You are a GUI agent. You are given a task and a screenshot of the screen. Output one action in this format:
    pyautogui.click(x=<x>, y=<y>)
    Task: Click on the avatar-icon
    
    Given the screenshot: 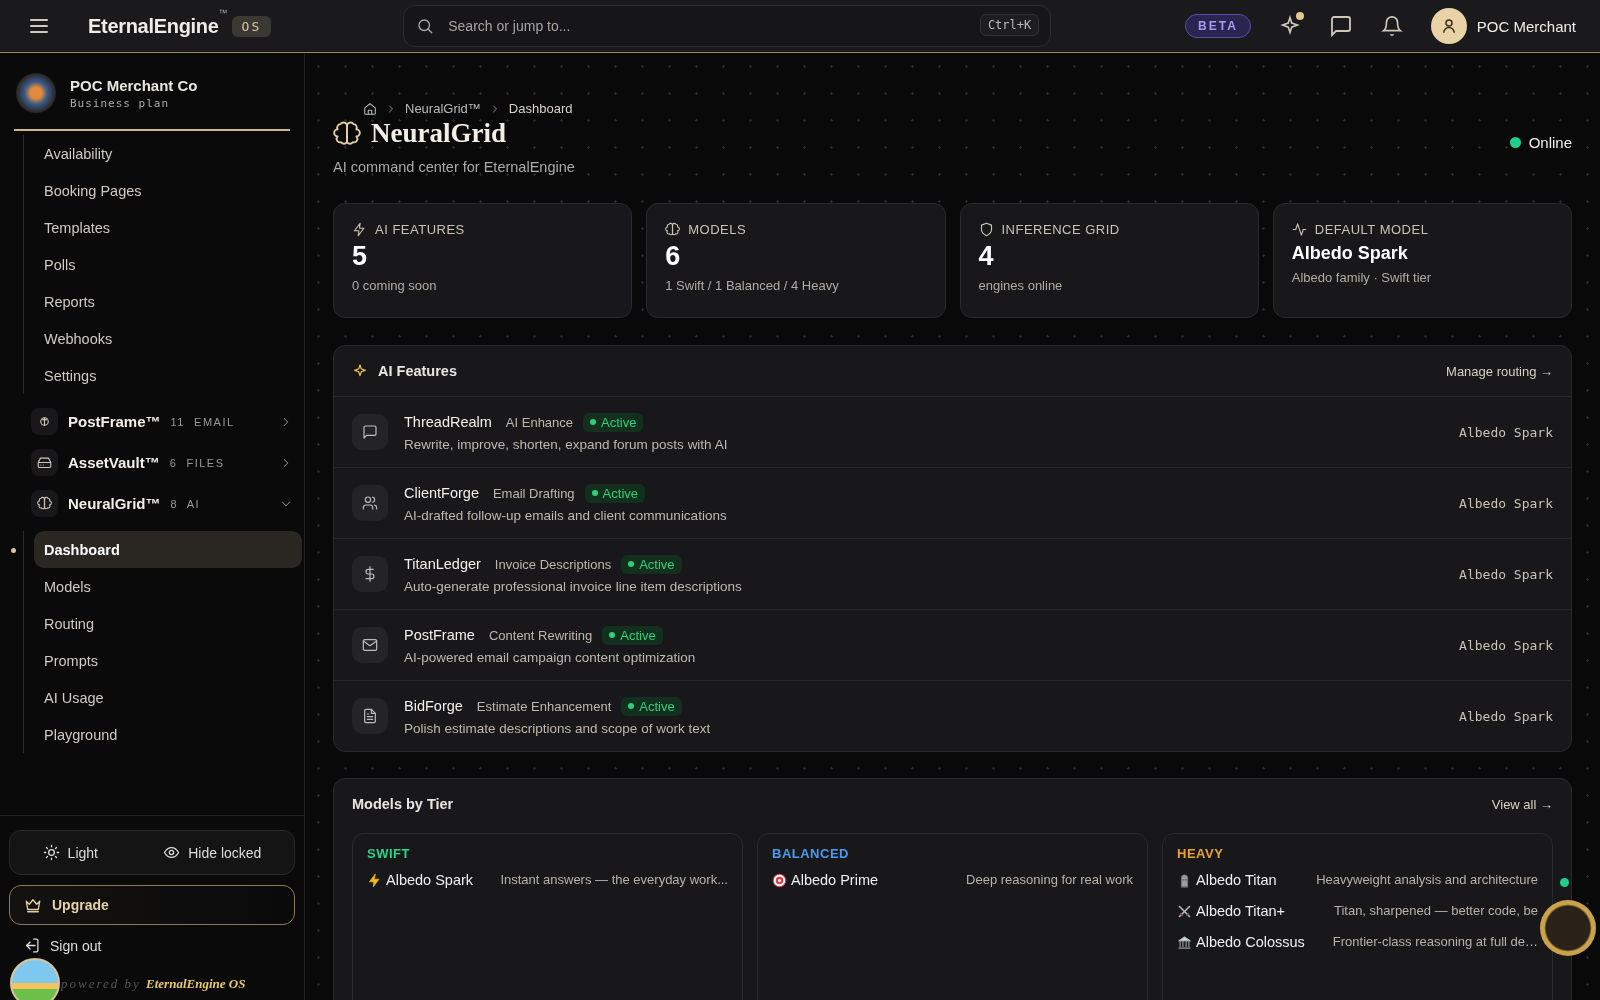 What is the action you would take?
    pyautogui.click(x=1448, y=26)
    